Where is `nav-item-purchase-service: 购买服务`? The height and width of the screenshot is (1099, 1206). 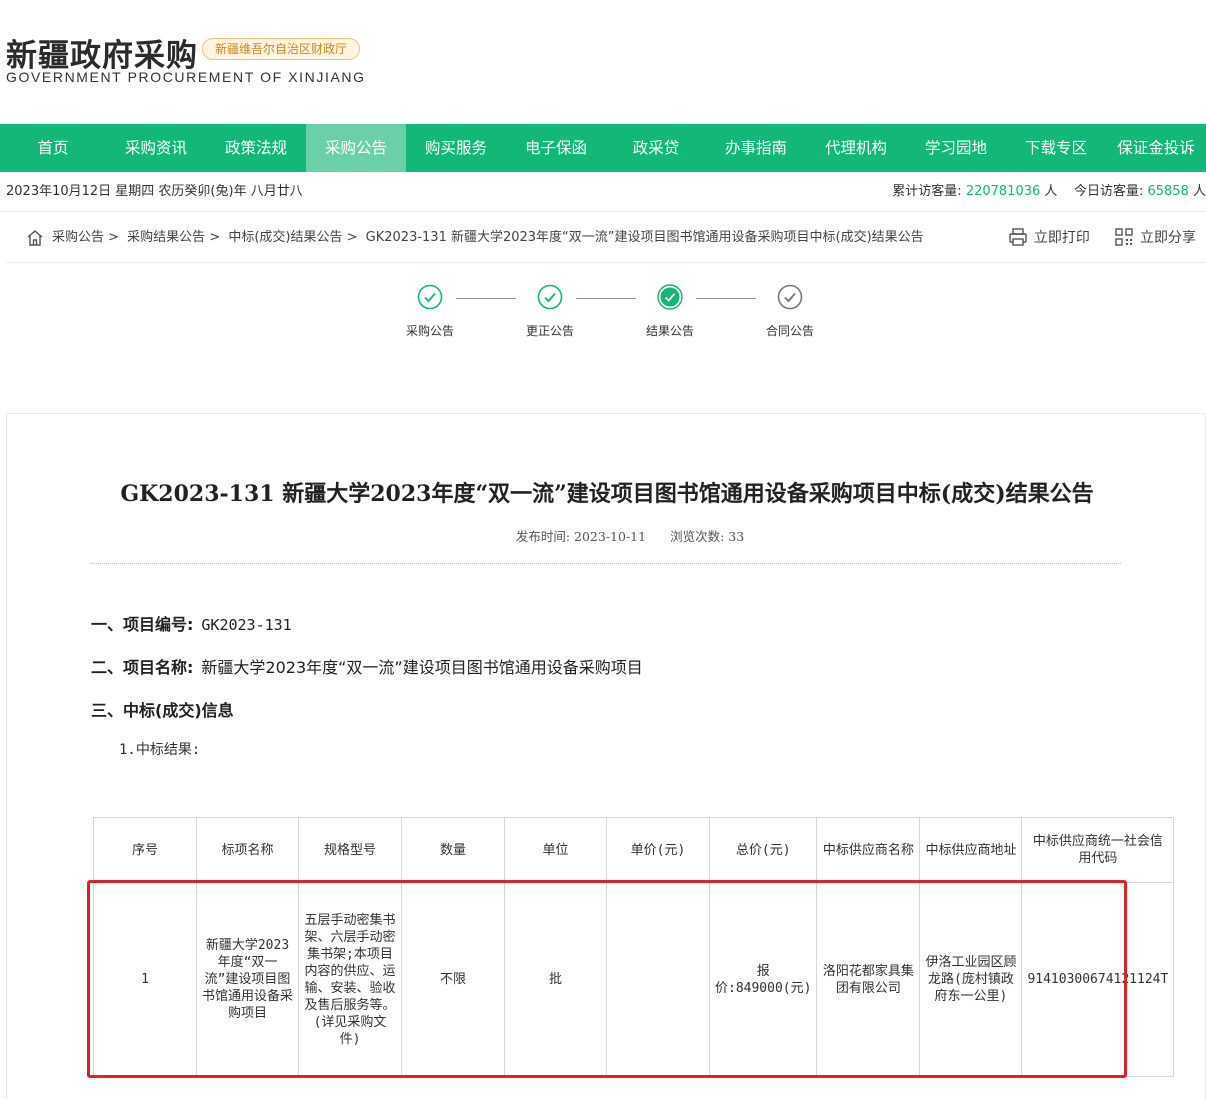 nav-item-purchase-service: 购买服务 is located at coordinates (456, 148).